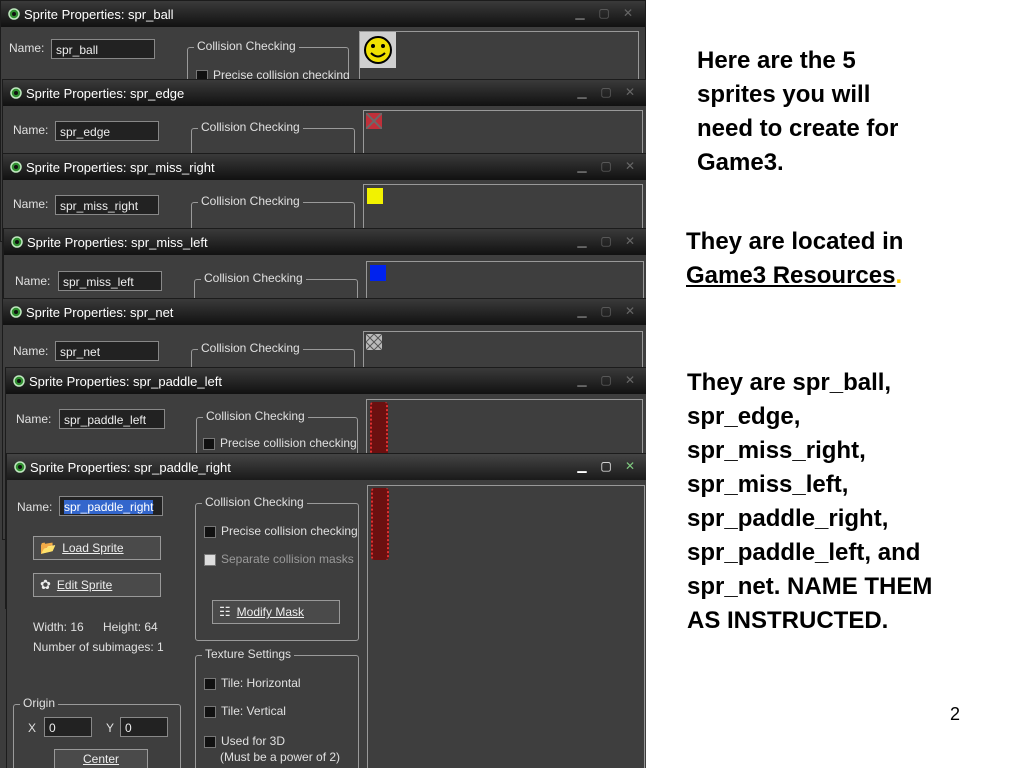  I want to click on names-line: AS INSTRUCTED., so click(788, 620).